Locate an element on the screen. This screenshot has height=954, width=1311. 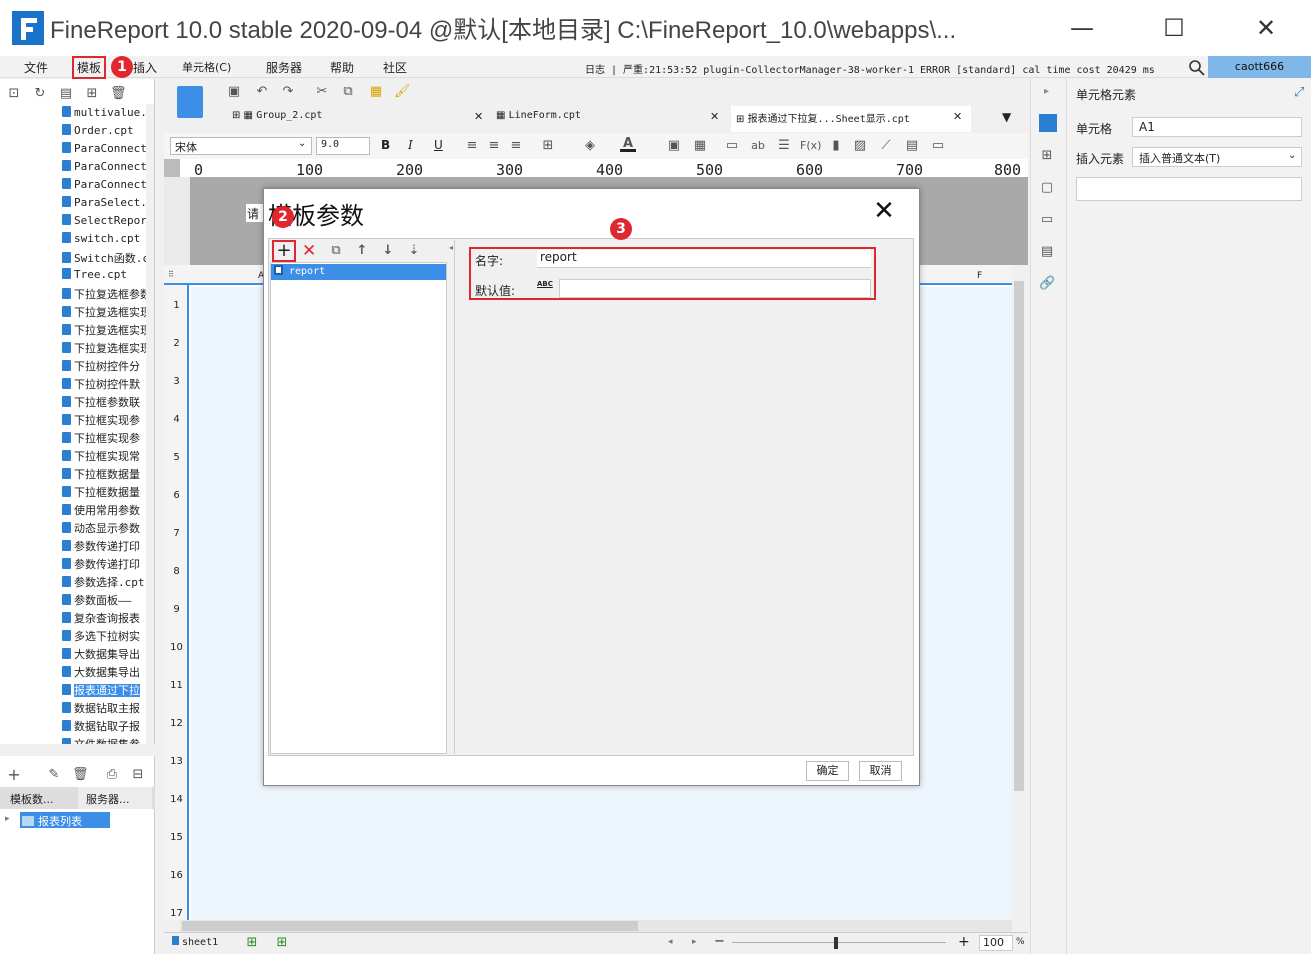
row-header-13: 13 is located at coordinates (176, 761).